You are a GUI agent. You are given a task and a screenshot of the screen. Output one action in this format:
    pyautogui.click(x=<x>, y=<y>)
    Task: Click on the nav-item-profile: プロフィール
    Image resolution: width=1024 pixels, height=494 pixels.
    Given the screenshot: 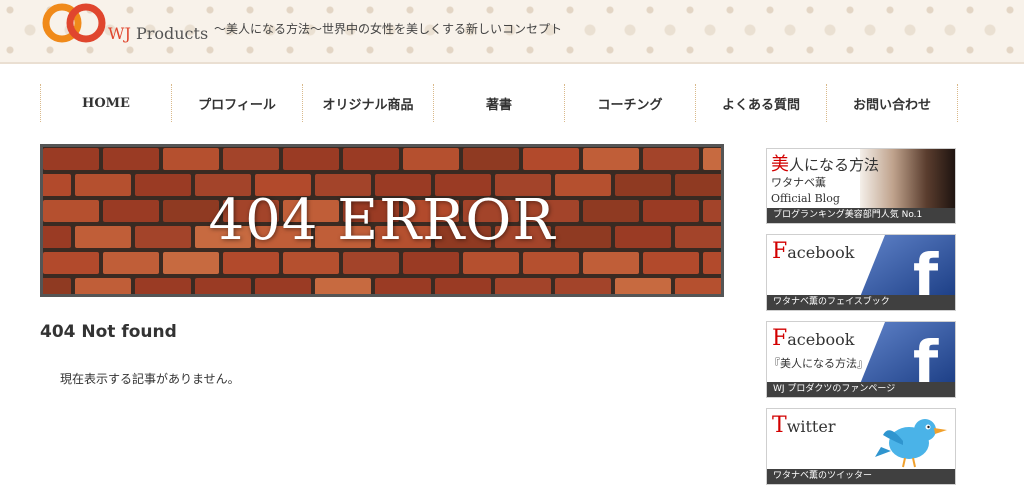 What is the action you would take?
    pyautogui.click(x=236, y=103)
    